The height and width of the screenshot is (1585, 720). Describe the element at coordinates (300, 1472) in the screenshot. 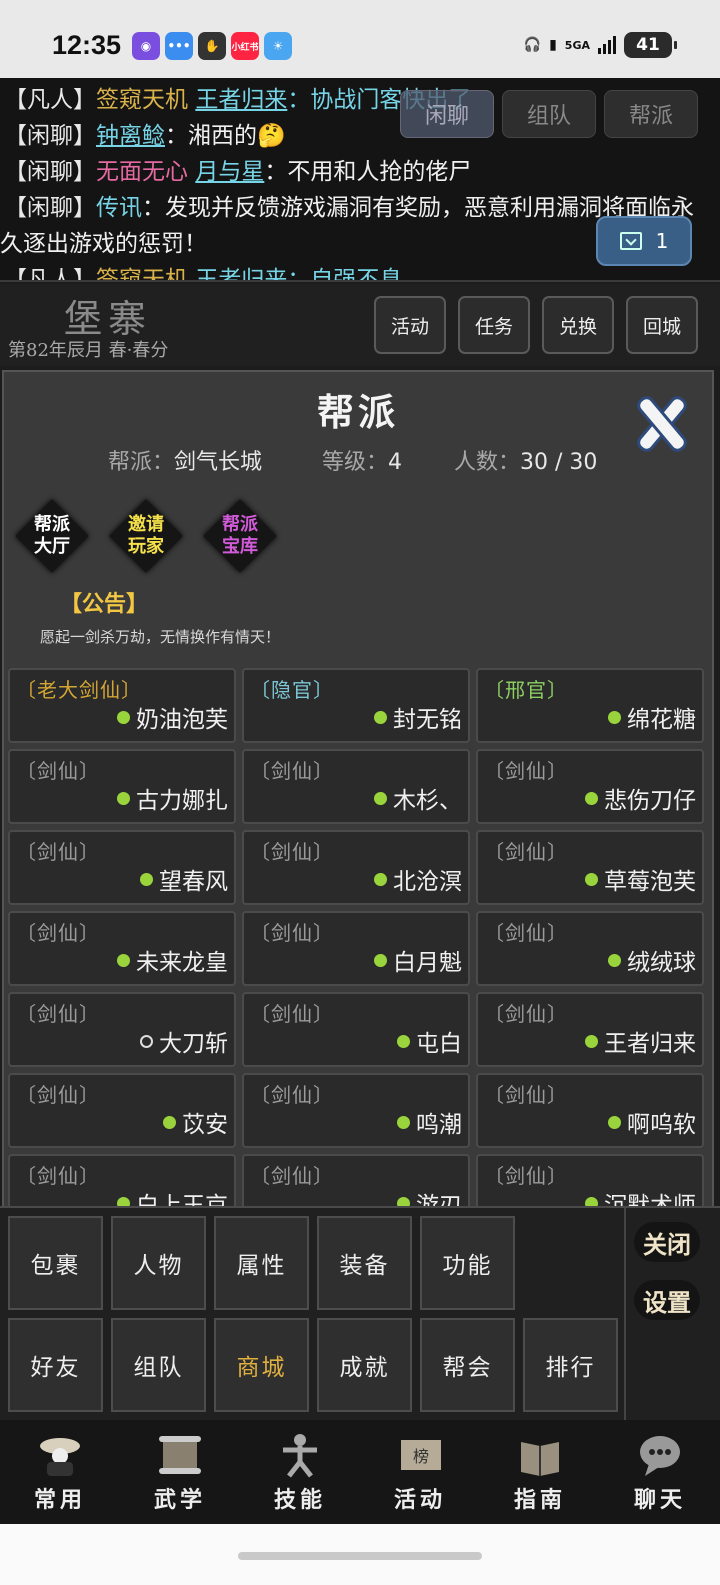

I see `nav-skills: 技能` at that location.